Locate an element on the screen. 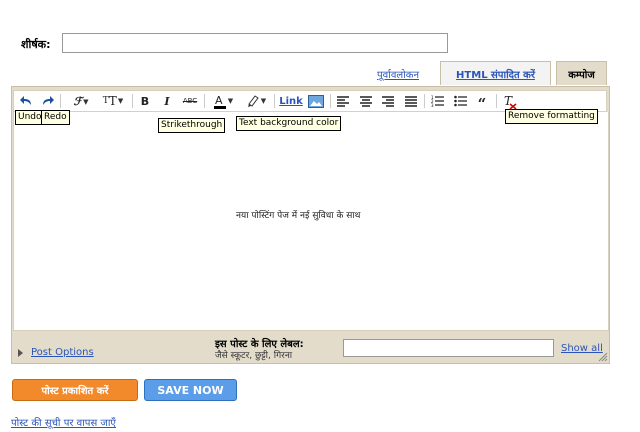  text-color-icon: A is located at coordinates (219, 101).